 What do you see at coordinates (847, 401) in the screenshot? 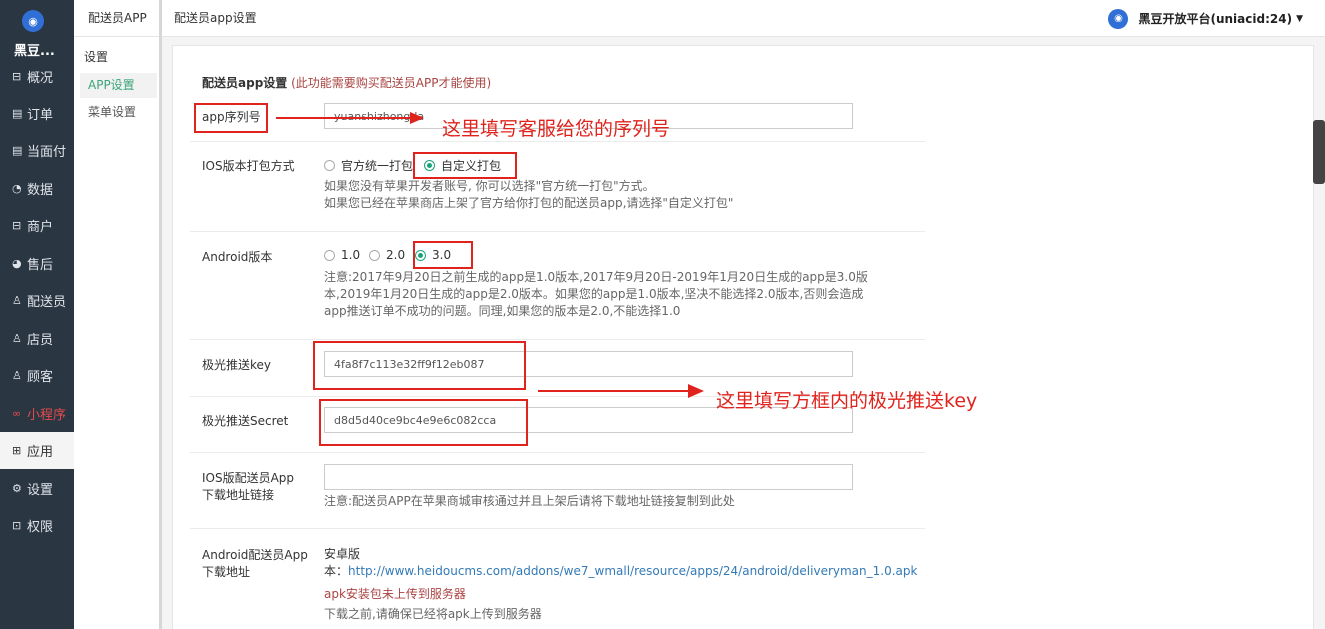
I see `annotation-jpush-note: 这里填写方框内的极光推送key` at bounding box center [847, 401].